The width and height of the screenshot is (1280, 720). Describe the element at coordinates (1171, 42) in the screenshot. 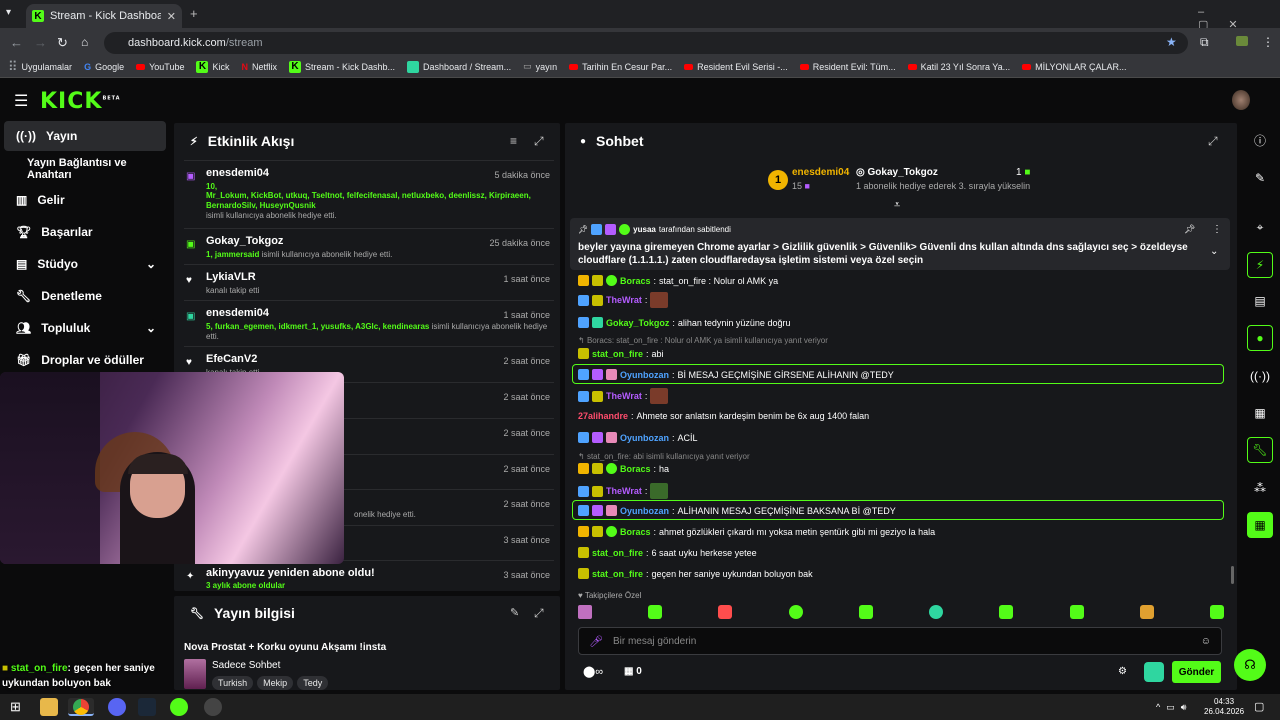

I see `bookmark-star-icon: ★` at that location.